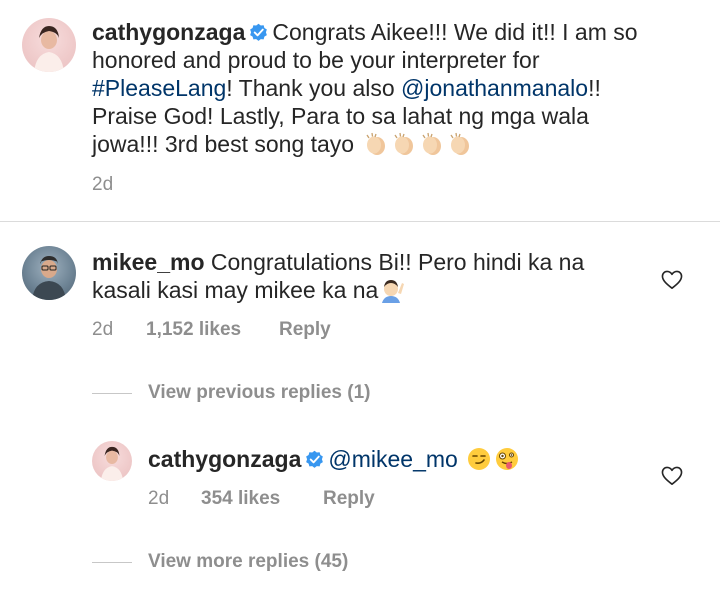 The width and height of the screenshot is (720, 596). I want to click on view-more-replies-button: View more replies (45), so click(248, 562).